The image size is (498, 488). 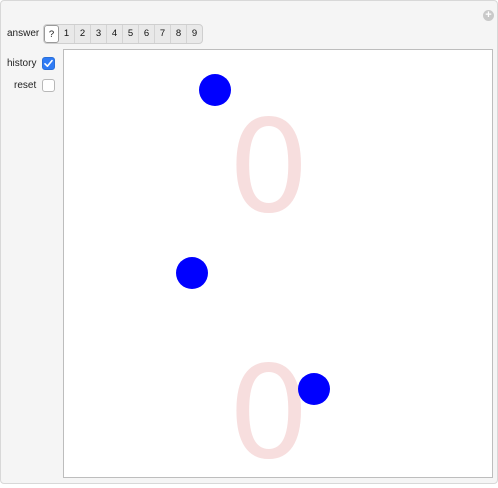 I want to click on answer-setter-bar: ? 1 2 3 4 5 6 7 8 9, so click(x=123, y=34).